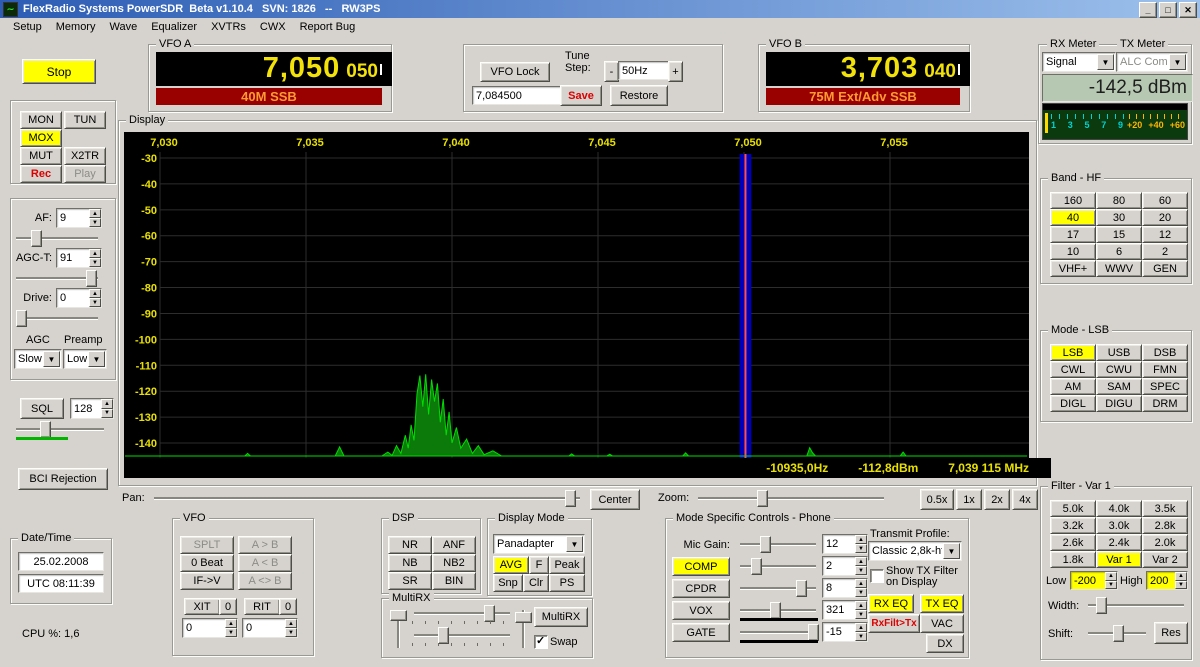 The width and height of the screenshot is (1200, 667). I want to click on rxfilt-to-tx-button: RxFilt>Tx, so click(894, 623).